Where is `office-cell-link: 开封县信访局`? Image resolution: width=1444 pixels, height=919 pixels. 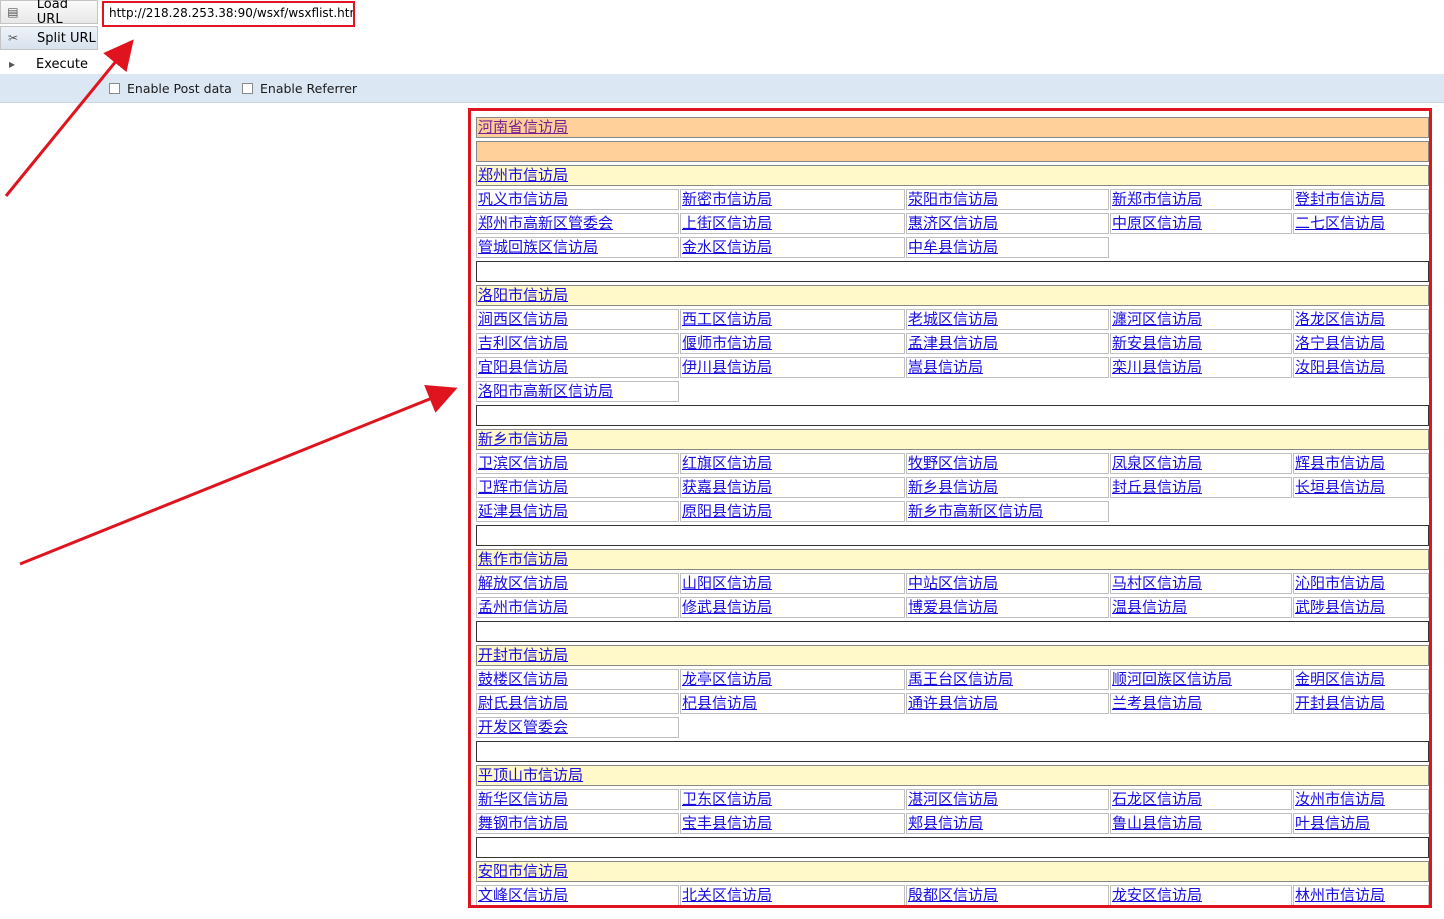
office-cell-link: 开封县信访局 is located at coordinates (1339, 703).